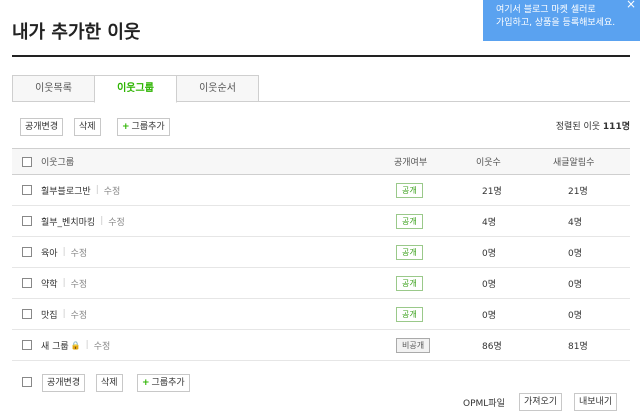 Image resolution: width=640 pixels, height=418 pixels. I want to click on header-alert: 새글알림수, so click(574, 163).